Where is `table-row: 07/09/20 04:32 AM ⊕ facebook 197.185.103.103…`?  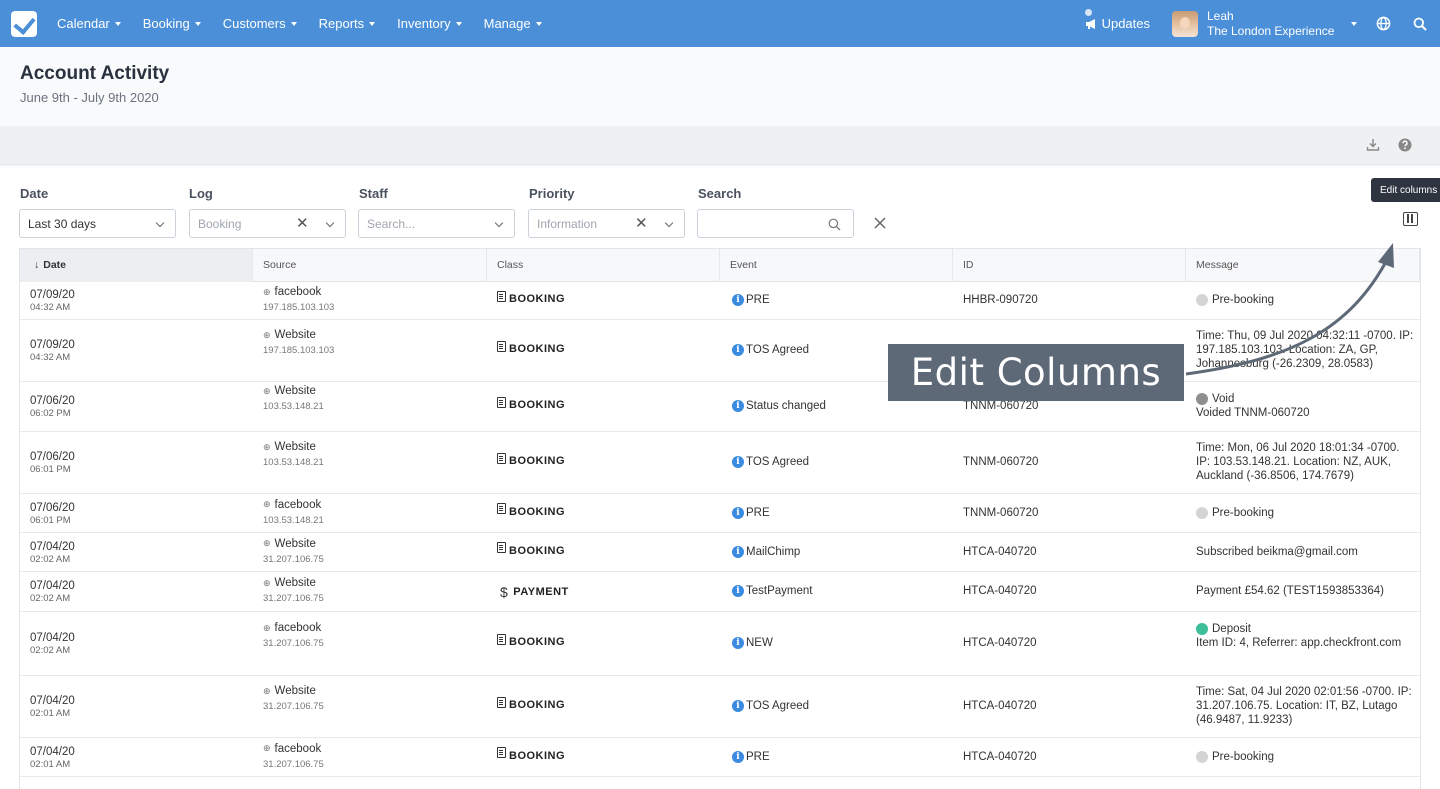 table-row: 07/09/20 04:32 AM ⊕ facebook 197.185.103.103… is located at coordinates (720, 301).